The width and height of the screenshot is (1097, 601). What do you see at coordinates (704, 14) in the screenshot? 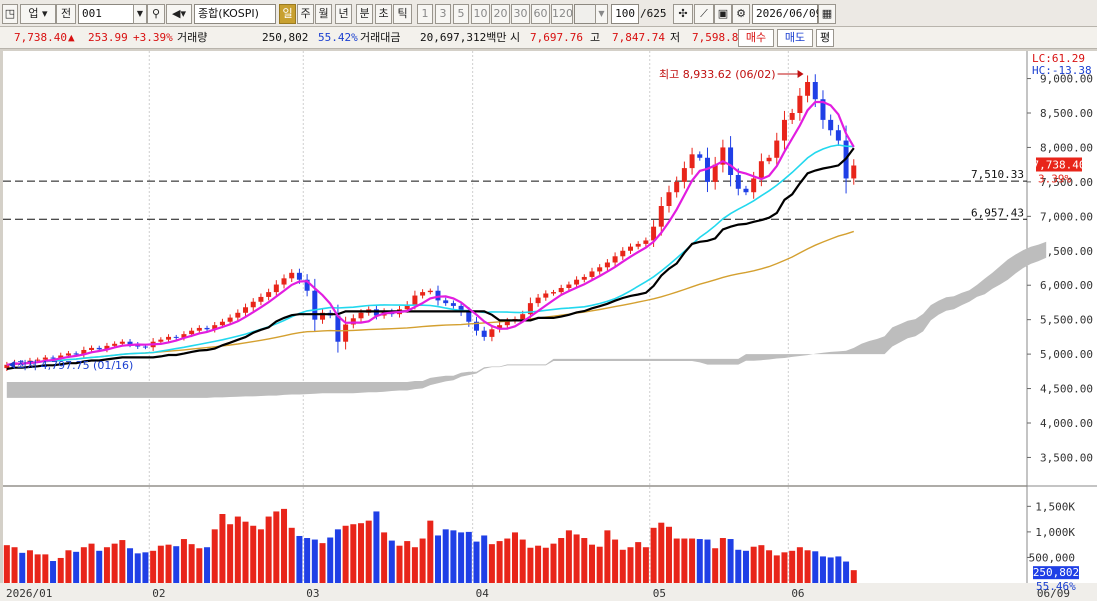
I see `indicator-icon: ⟋` at bounding box center [704, 14].